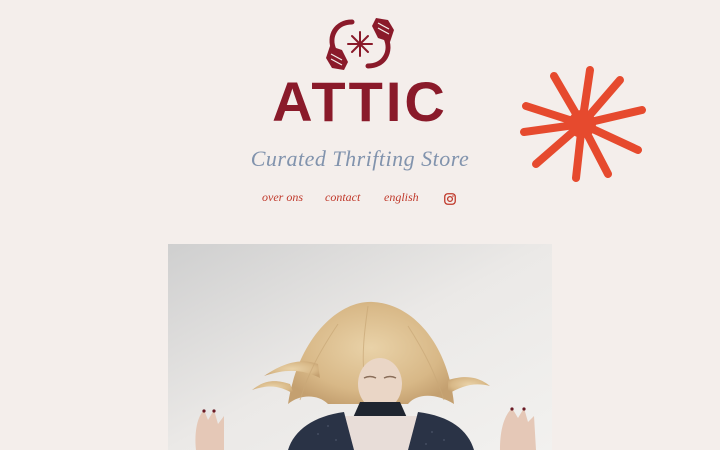  Describe the element at coordinates (282, 197) in the screenshot. I see `nav-link-over-ons: over ons` at that location.